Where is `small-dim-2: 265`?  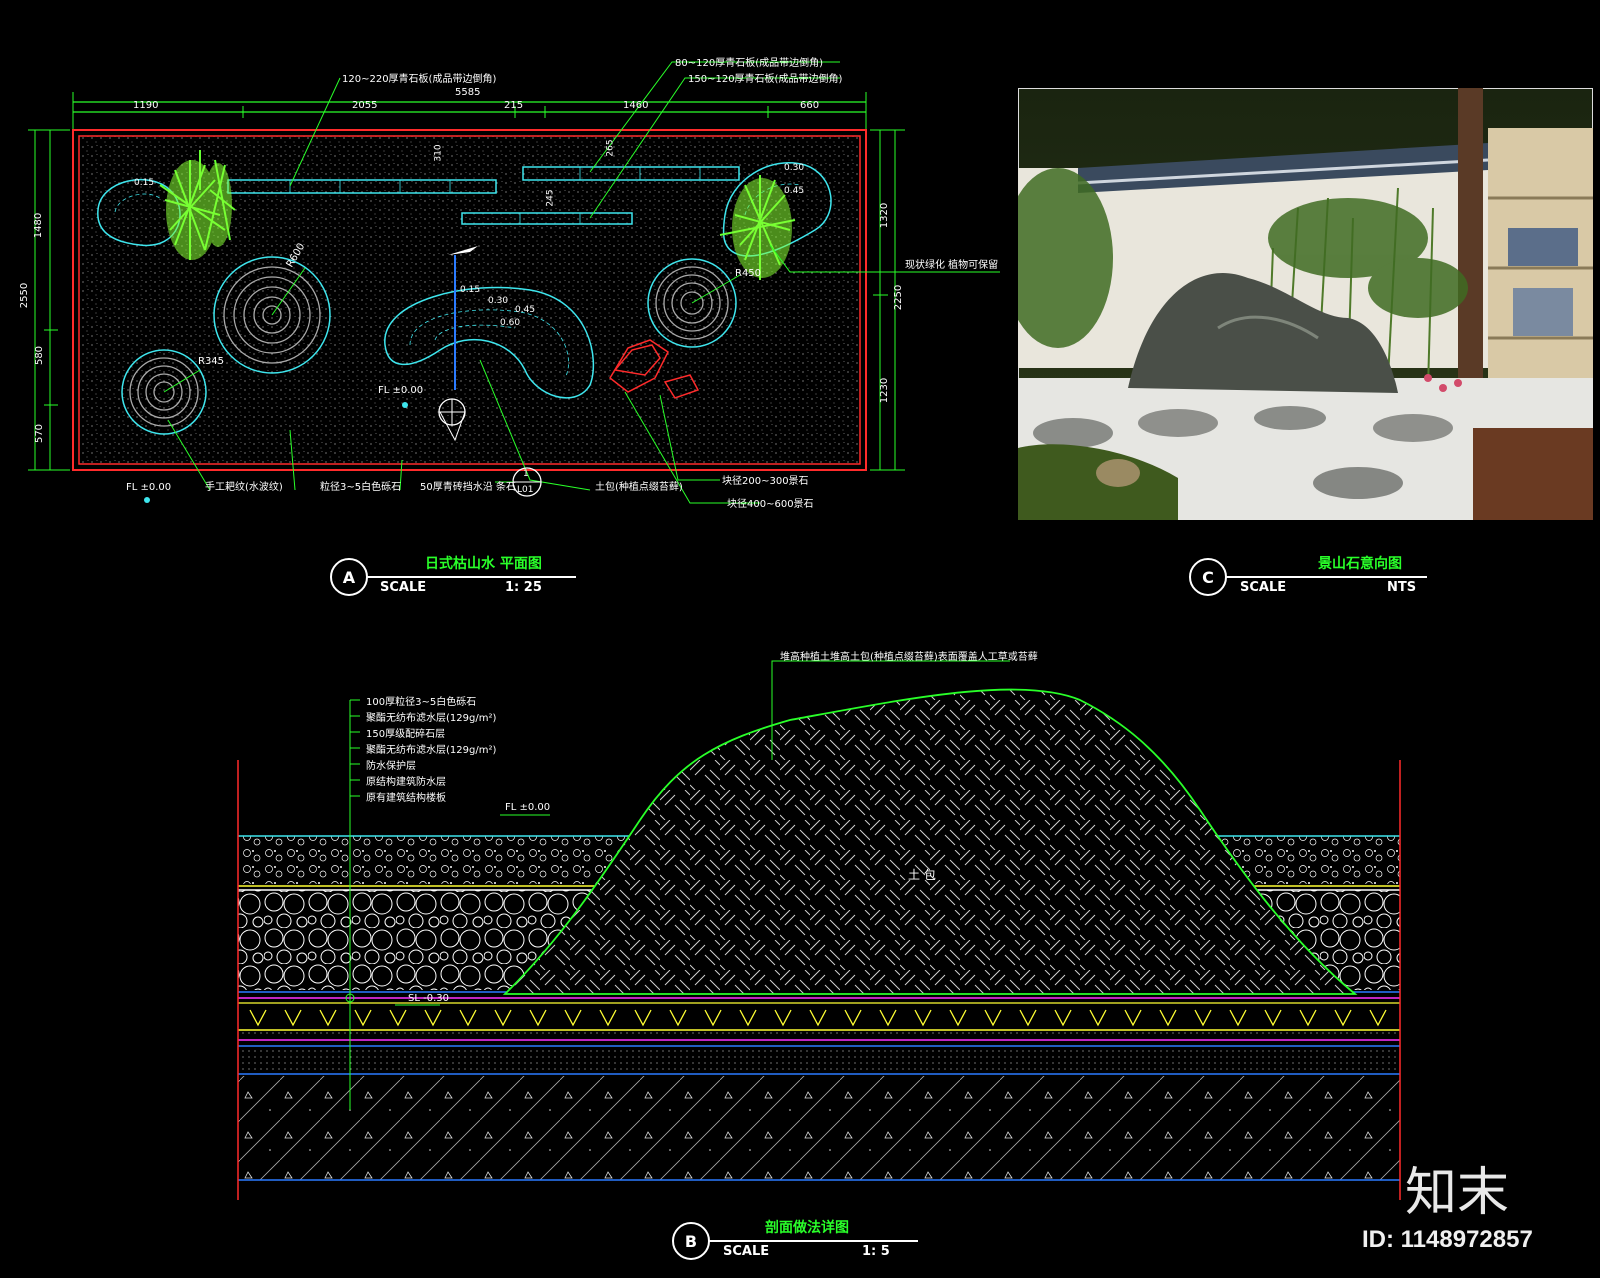
small-dim-2: 265 is located at coordinates (610, 148).